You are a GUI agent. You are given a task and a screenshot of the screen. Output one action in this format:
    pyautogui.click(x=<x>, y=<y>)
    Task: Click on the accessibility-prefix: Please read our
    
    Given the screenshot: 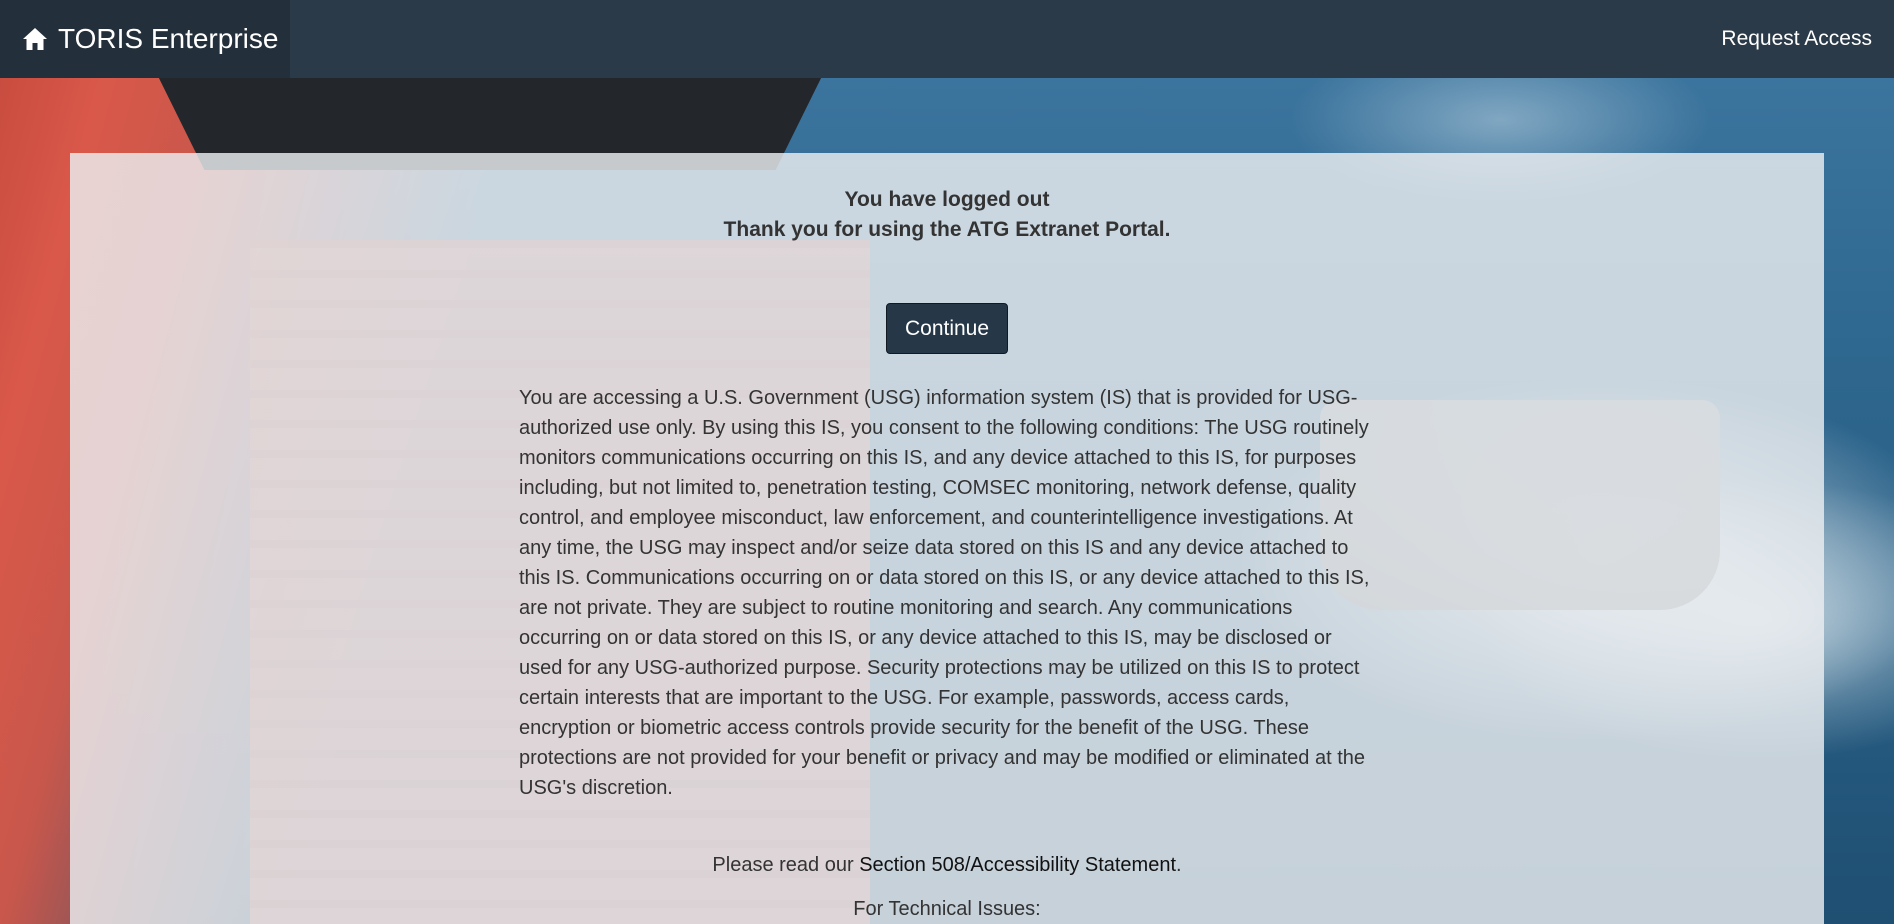 What is the action you would take?
    pyautogui.click(x=786, y=865)
    